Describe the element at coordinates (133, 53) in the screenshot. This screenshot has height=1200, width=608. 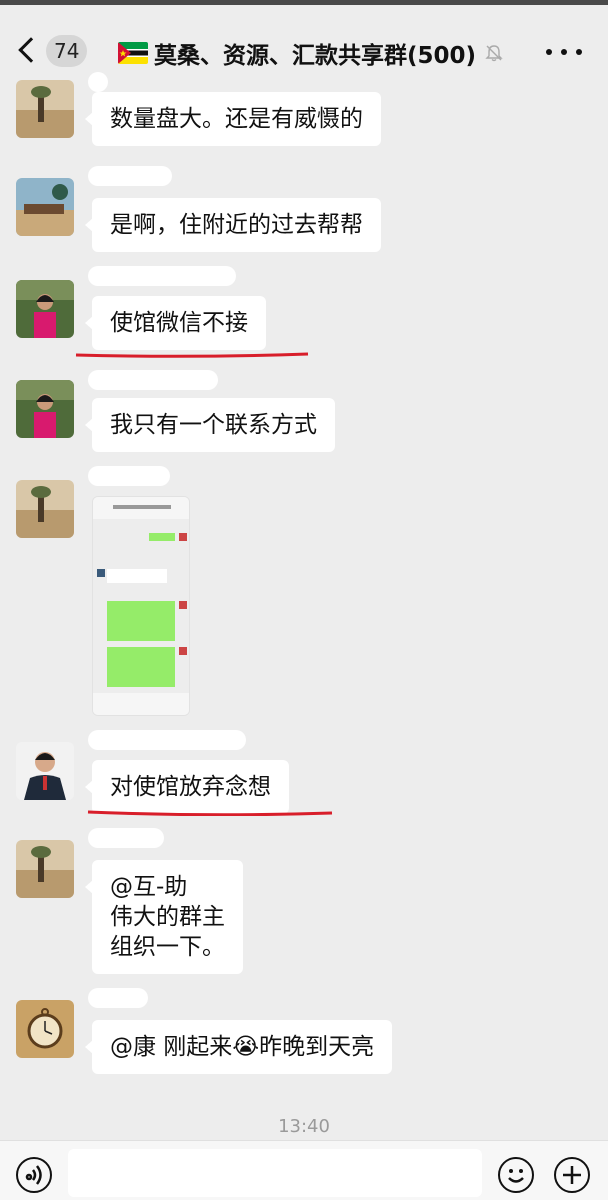
I see `mozambique-flag-icon` at that location.